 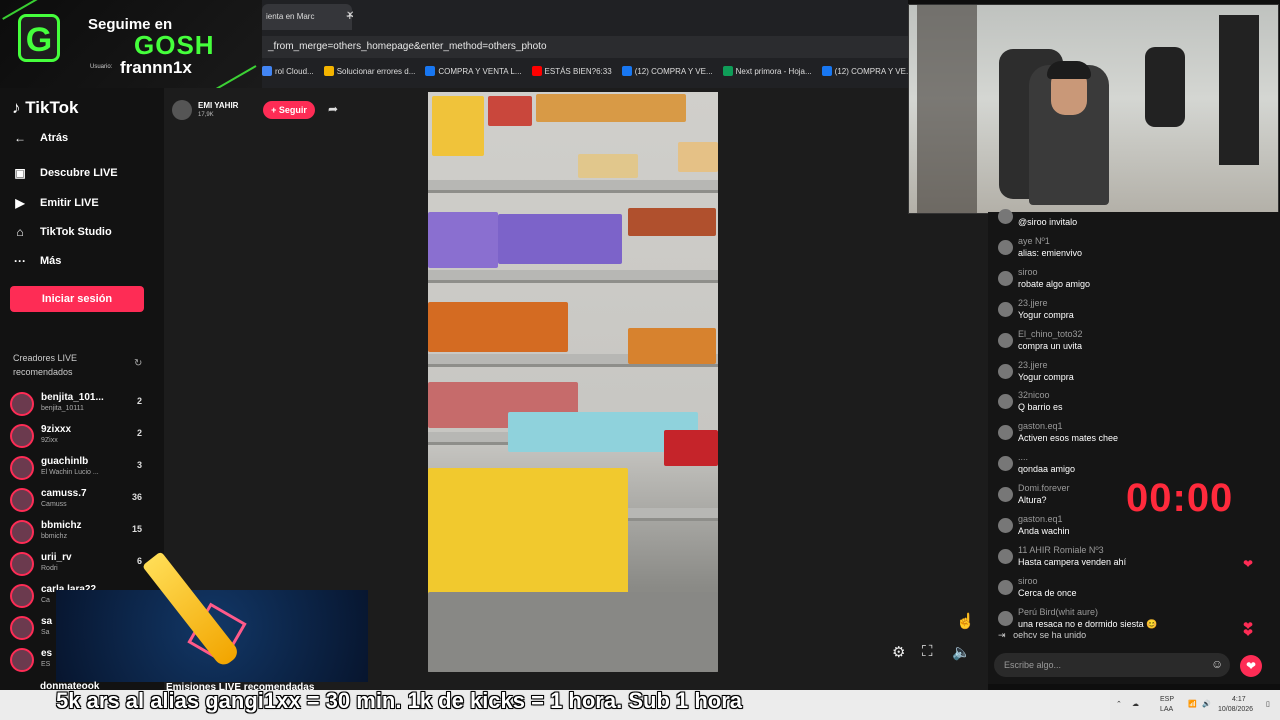 I want to click on chat-username: 32nicoo, so click(x=1034, y=395).